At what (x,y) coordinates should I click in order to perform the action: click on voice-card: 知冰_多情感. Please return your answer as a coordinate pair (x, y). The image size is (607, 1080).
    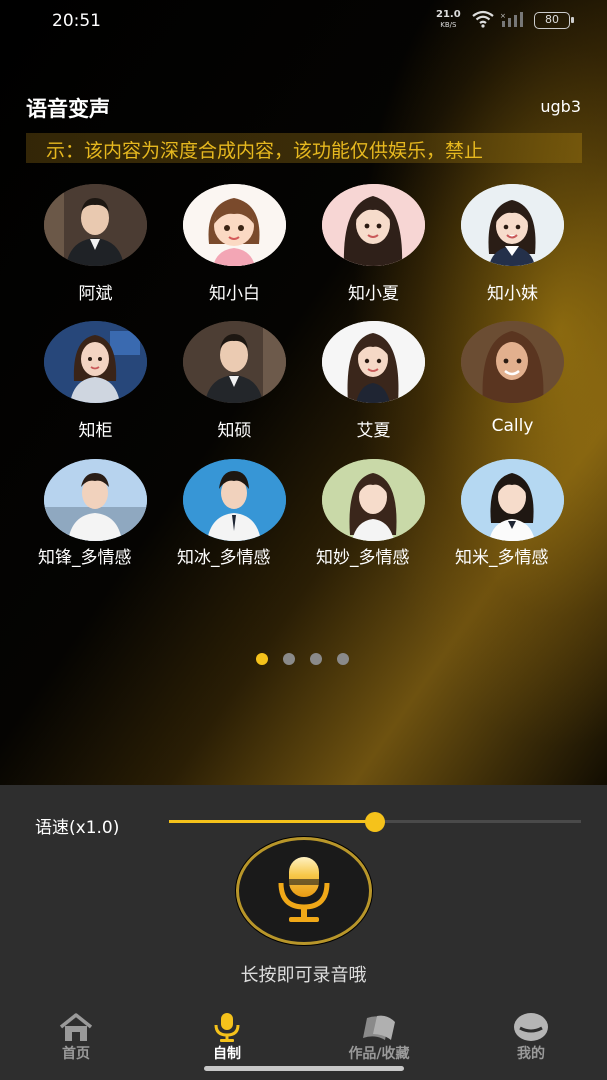
    Looking at the image, I should click on (234, 524).